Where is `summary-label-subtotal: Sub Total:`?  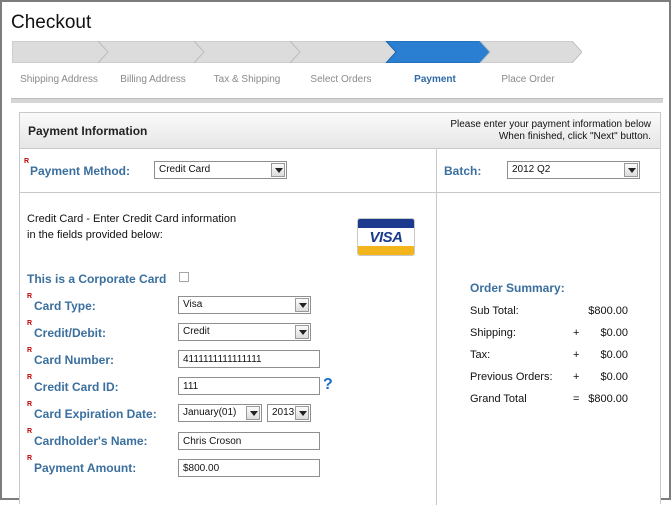
summary-label-subtotal: Sub Total: is located at coordinates (494, 311).